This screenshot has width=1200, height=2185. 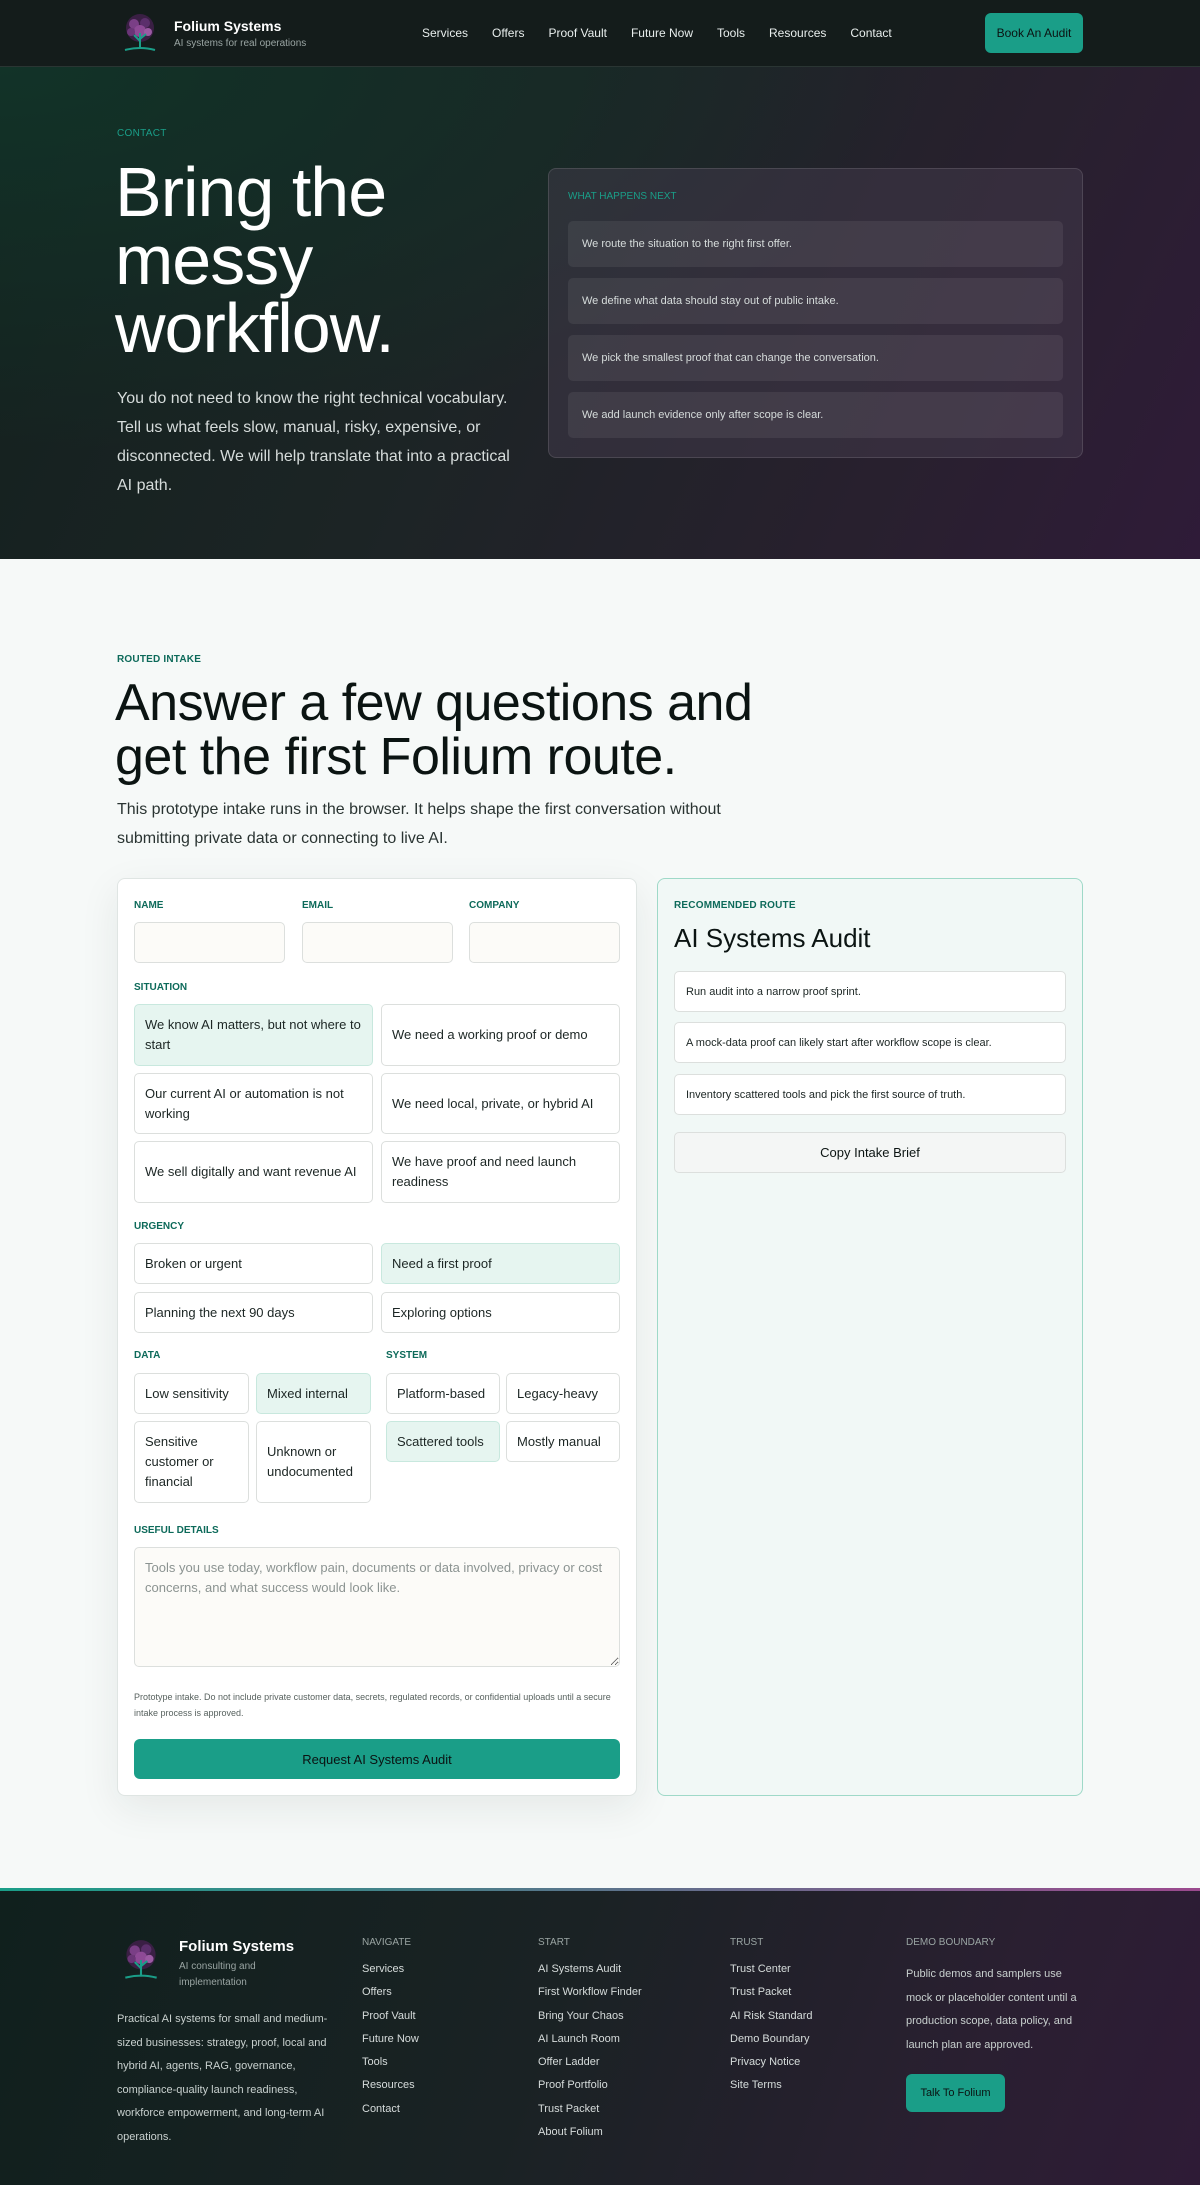 What do you see at coordinates (771, 2016) in the screenshot?
I see `footer-link: AI Risk Standard` at bounding box center [771, 2016].